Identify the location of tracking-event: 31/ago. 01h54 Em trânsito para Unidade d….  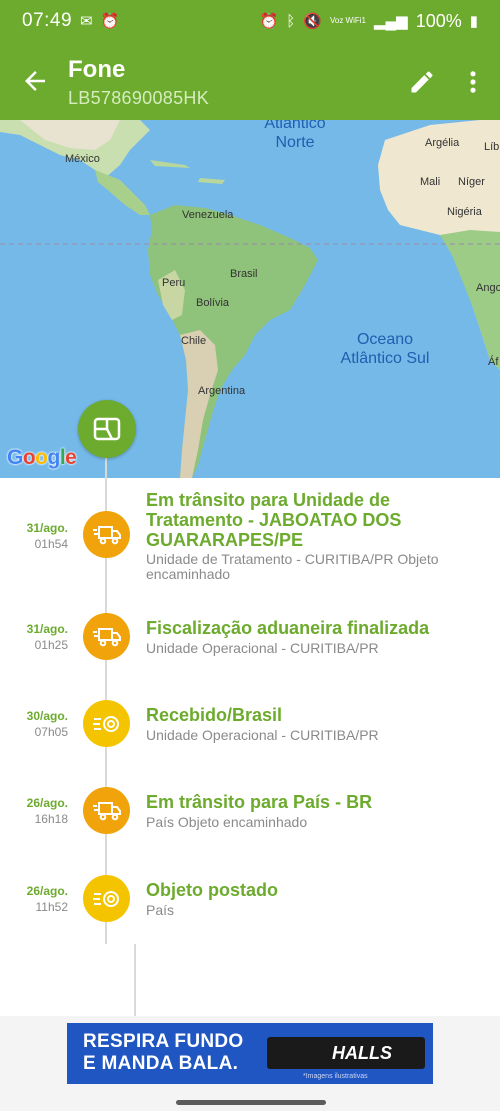
(250, 538).